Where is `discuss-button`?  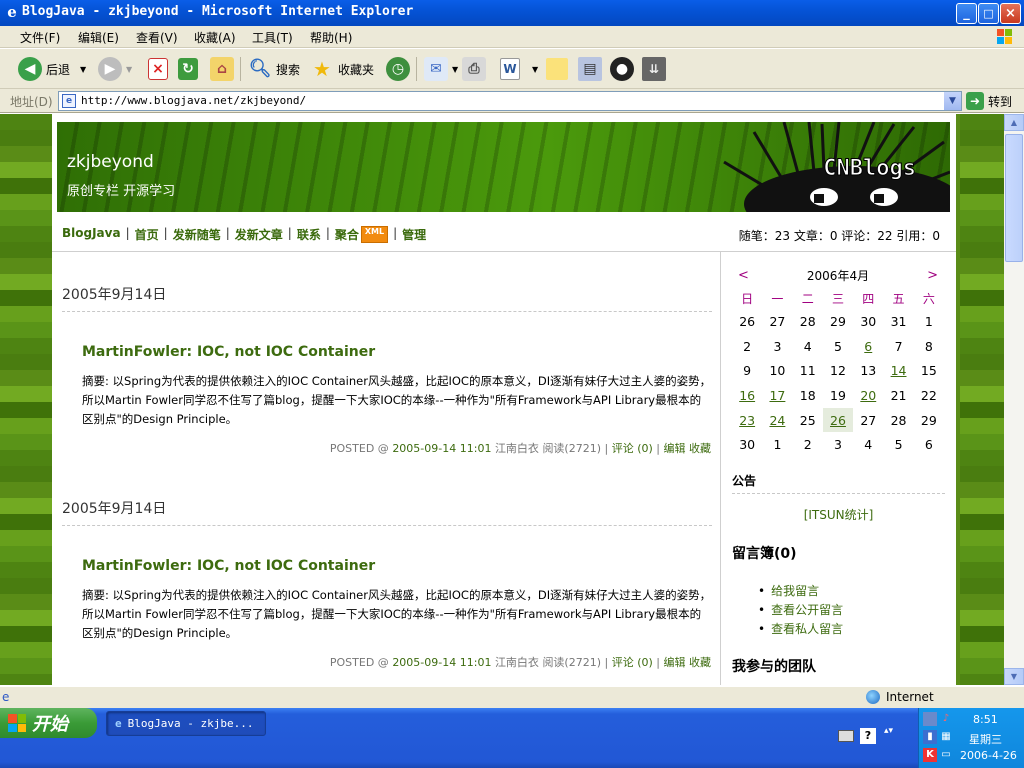
discuss-button is located at coordinates (557, 69).